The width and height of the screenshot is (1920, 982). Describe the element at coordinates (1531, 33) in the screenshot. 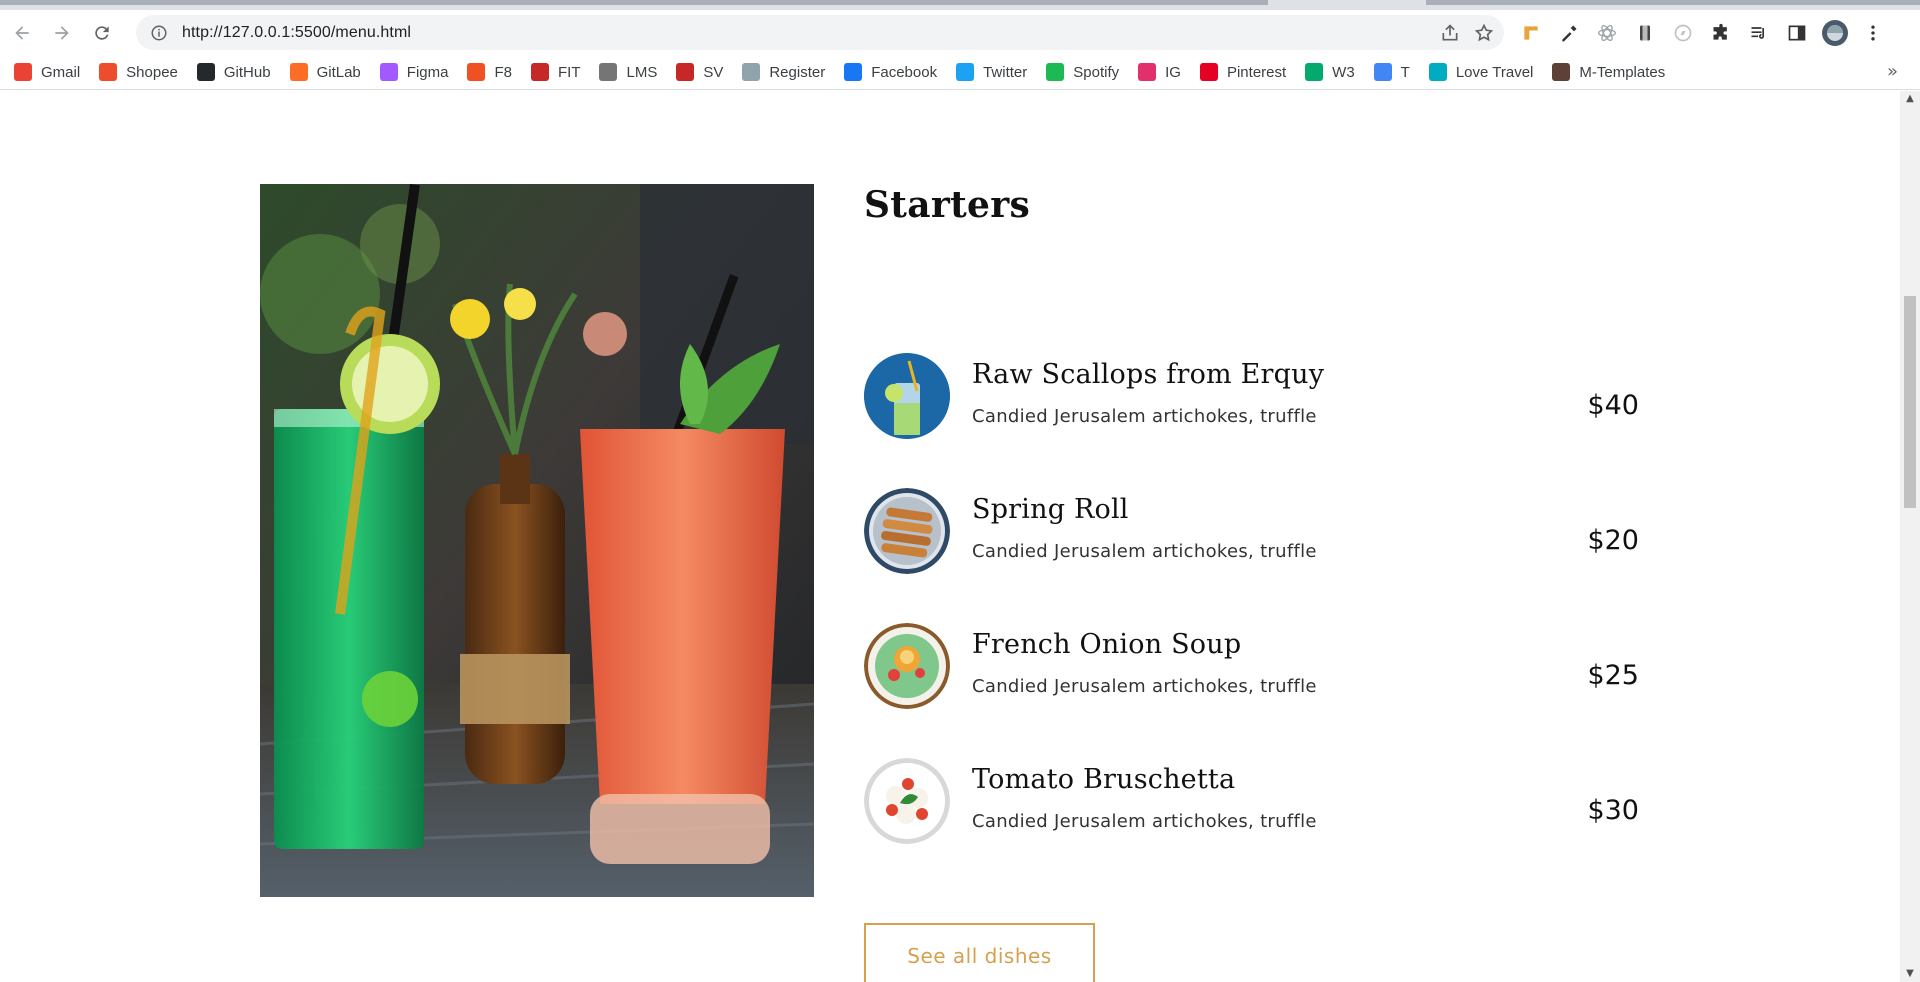

I see `extension-ruler-icon` at that location.